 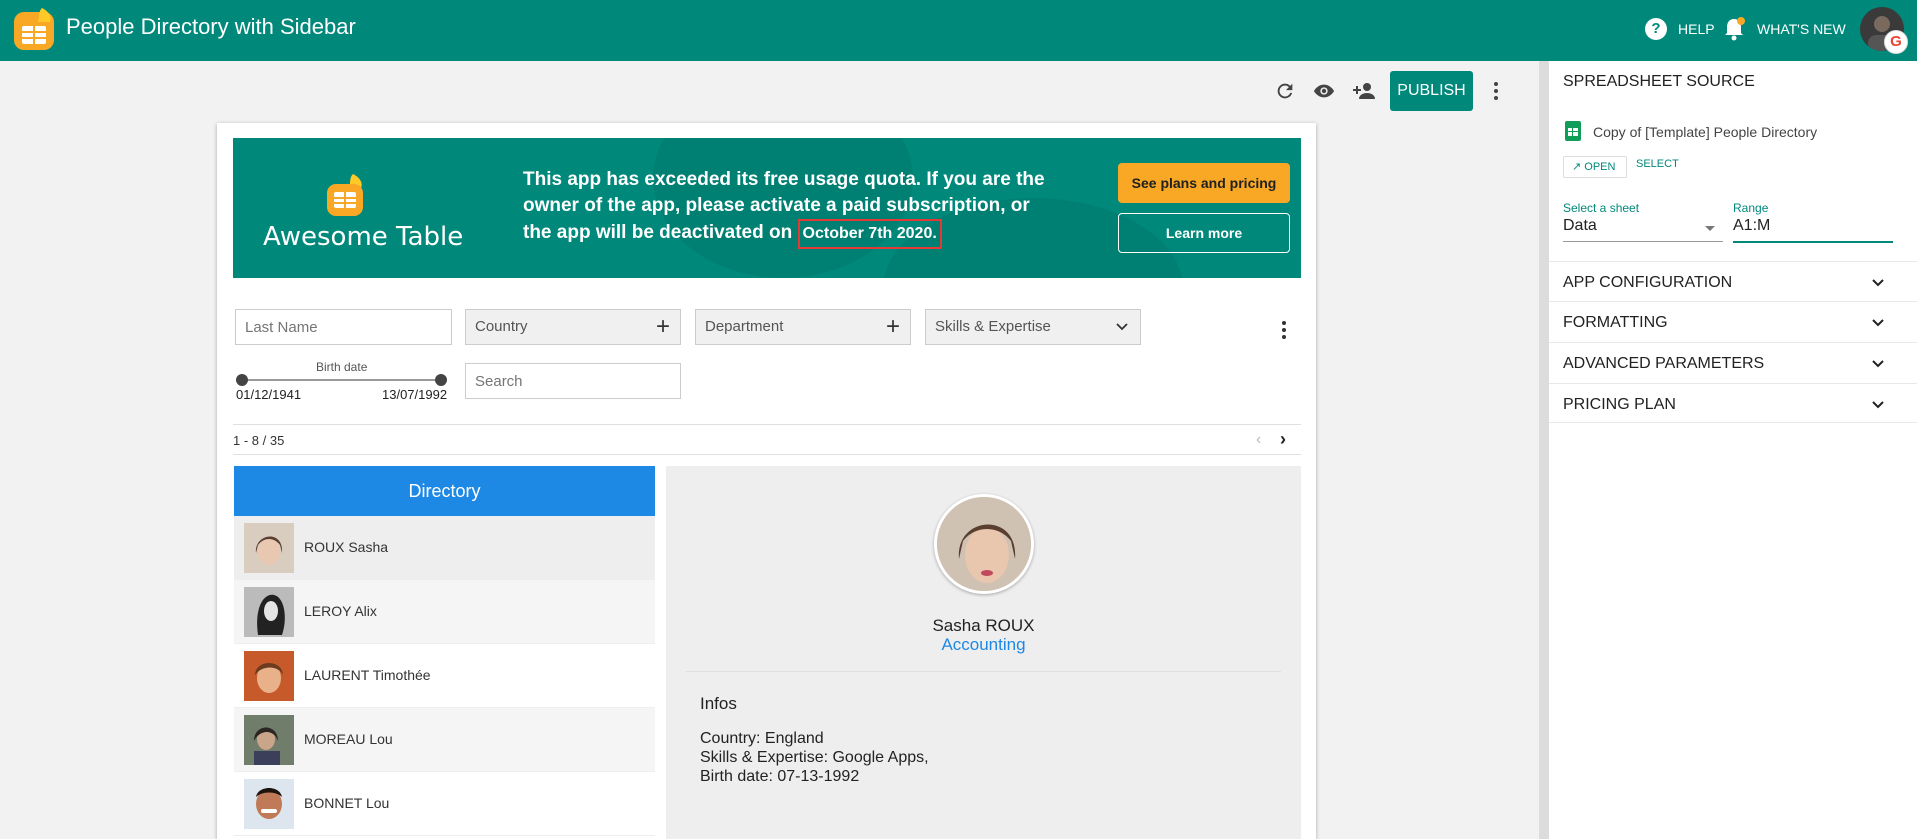 What do you see at coordinates (444, 676) in the screenshot?
I see `directory-row: LAURENT Timothée` at bounding box center [444, 676].